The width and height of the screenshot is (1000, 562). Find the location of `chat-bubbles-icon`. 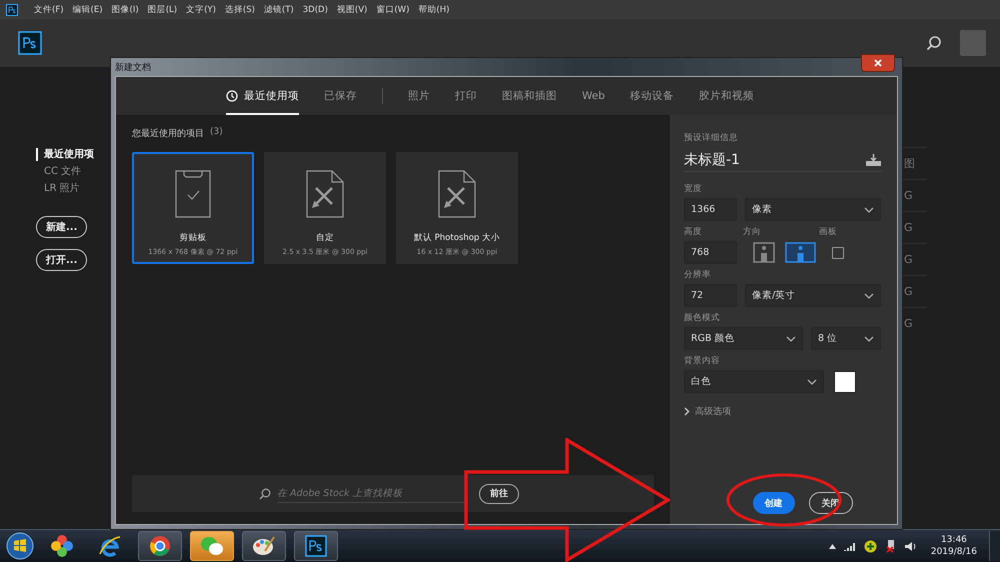

chat-bubbles-icon is located at coordinates (212, 546).